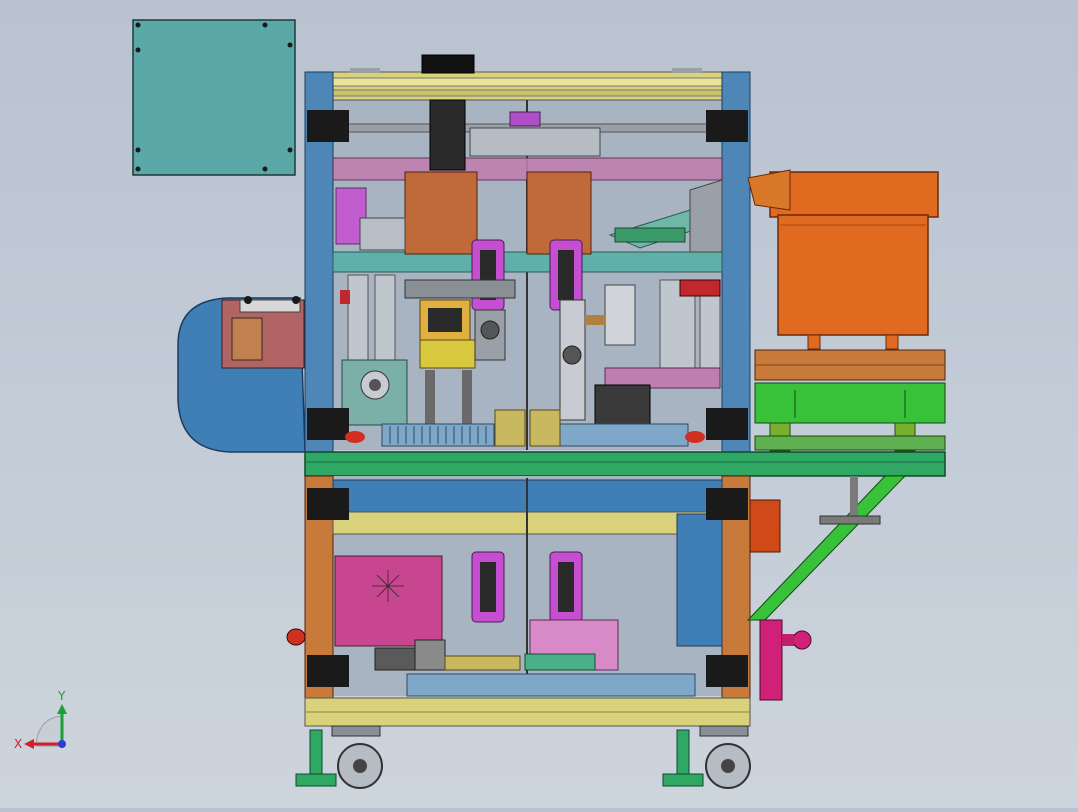  Describe the element at coordinates (61, 696) in the screenshot. I see `y-axis-label: Y` at that location.